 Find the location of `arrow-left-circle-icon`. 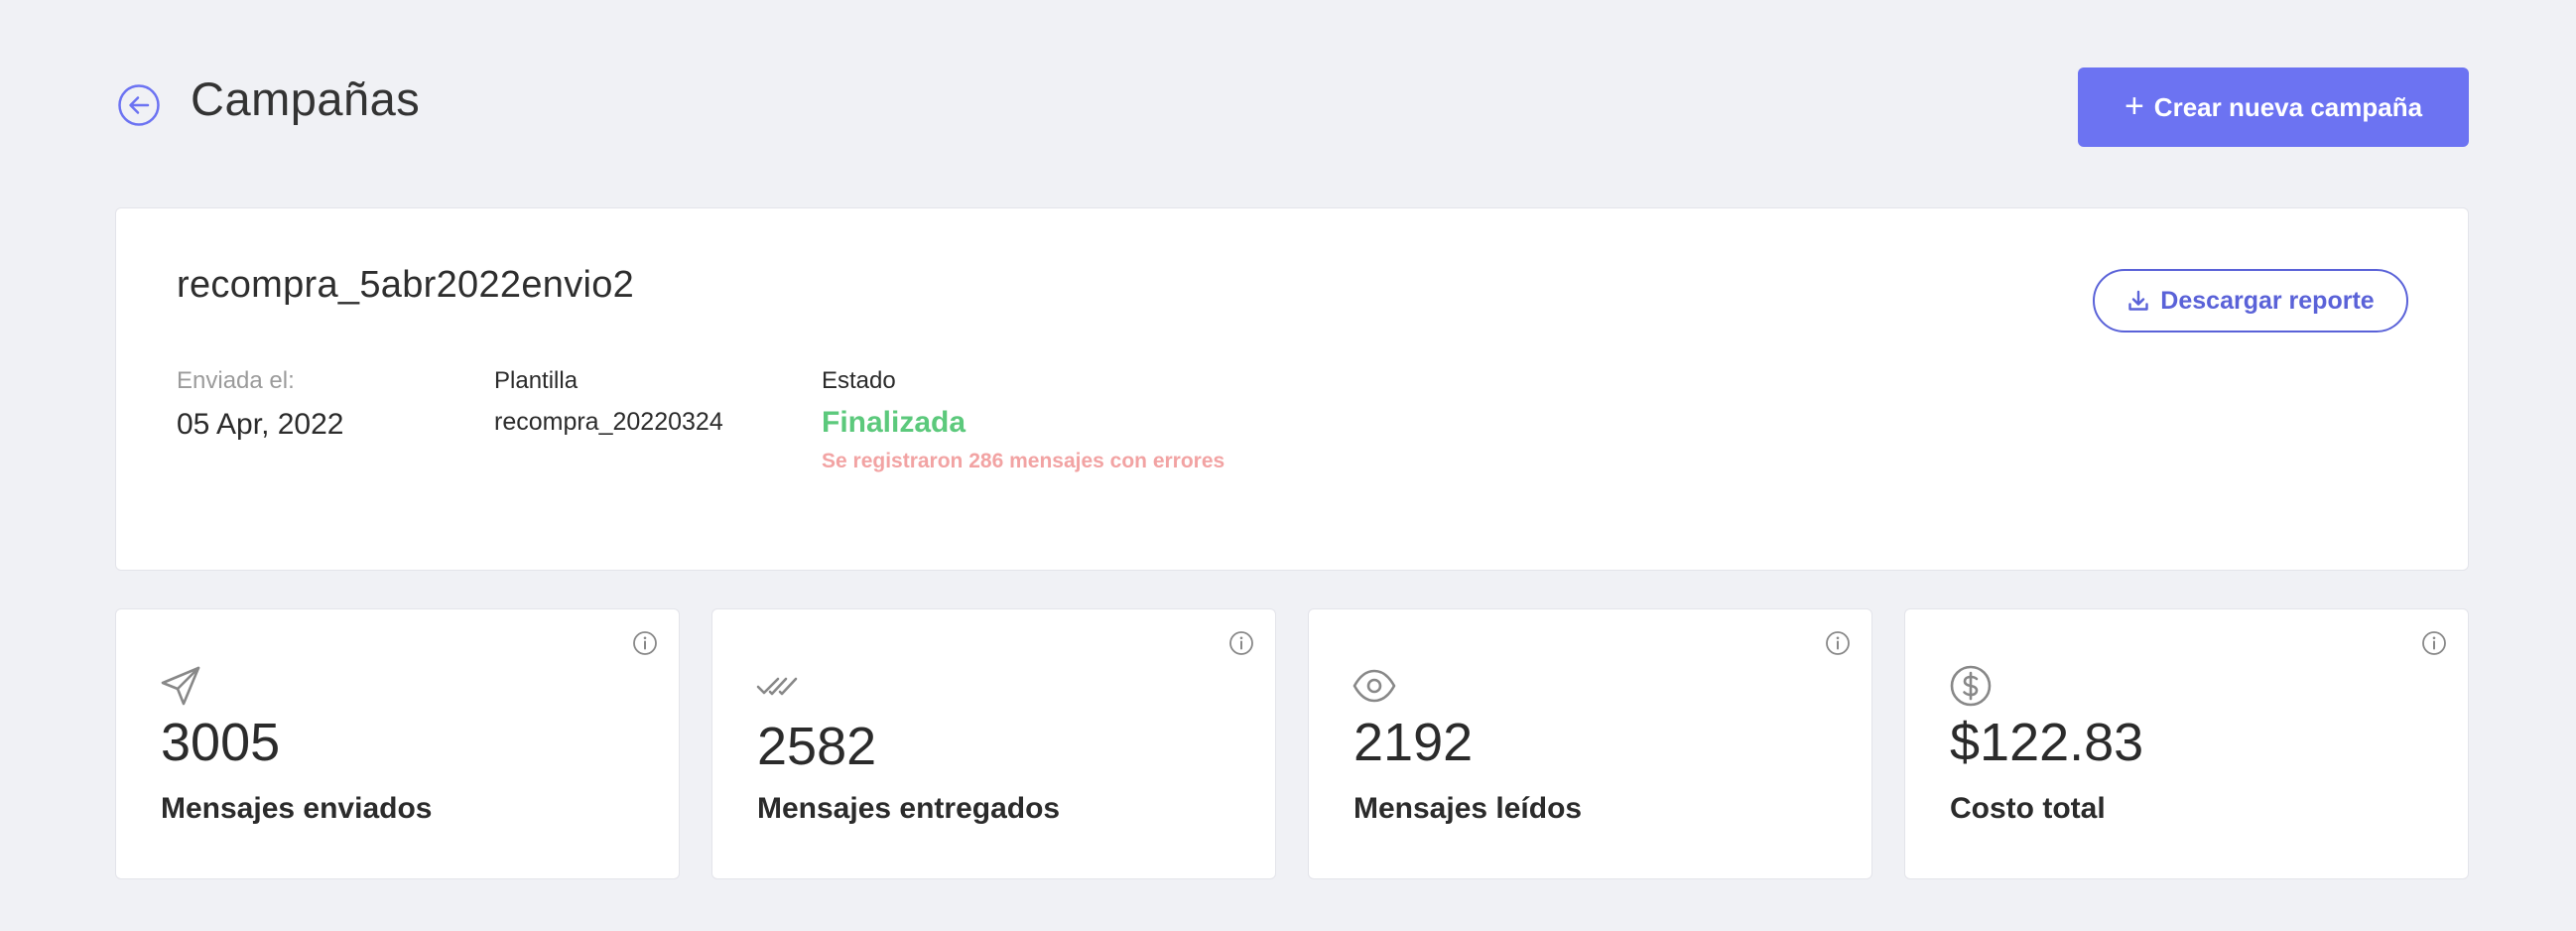

arrow-left-circle-icon is located at coordinates (139, 105).